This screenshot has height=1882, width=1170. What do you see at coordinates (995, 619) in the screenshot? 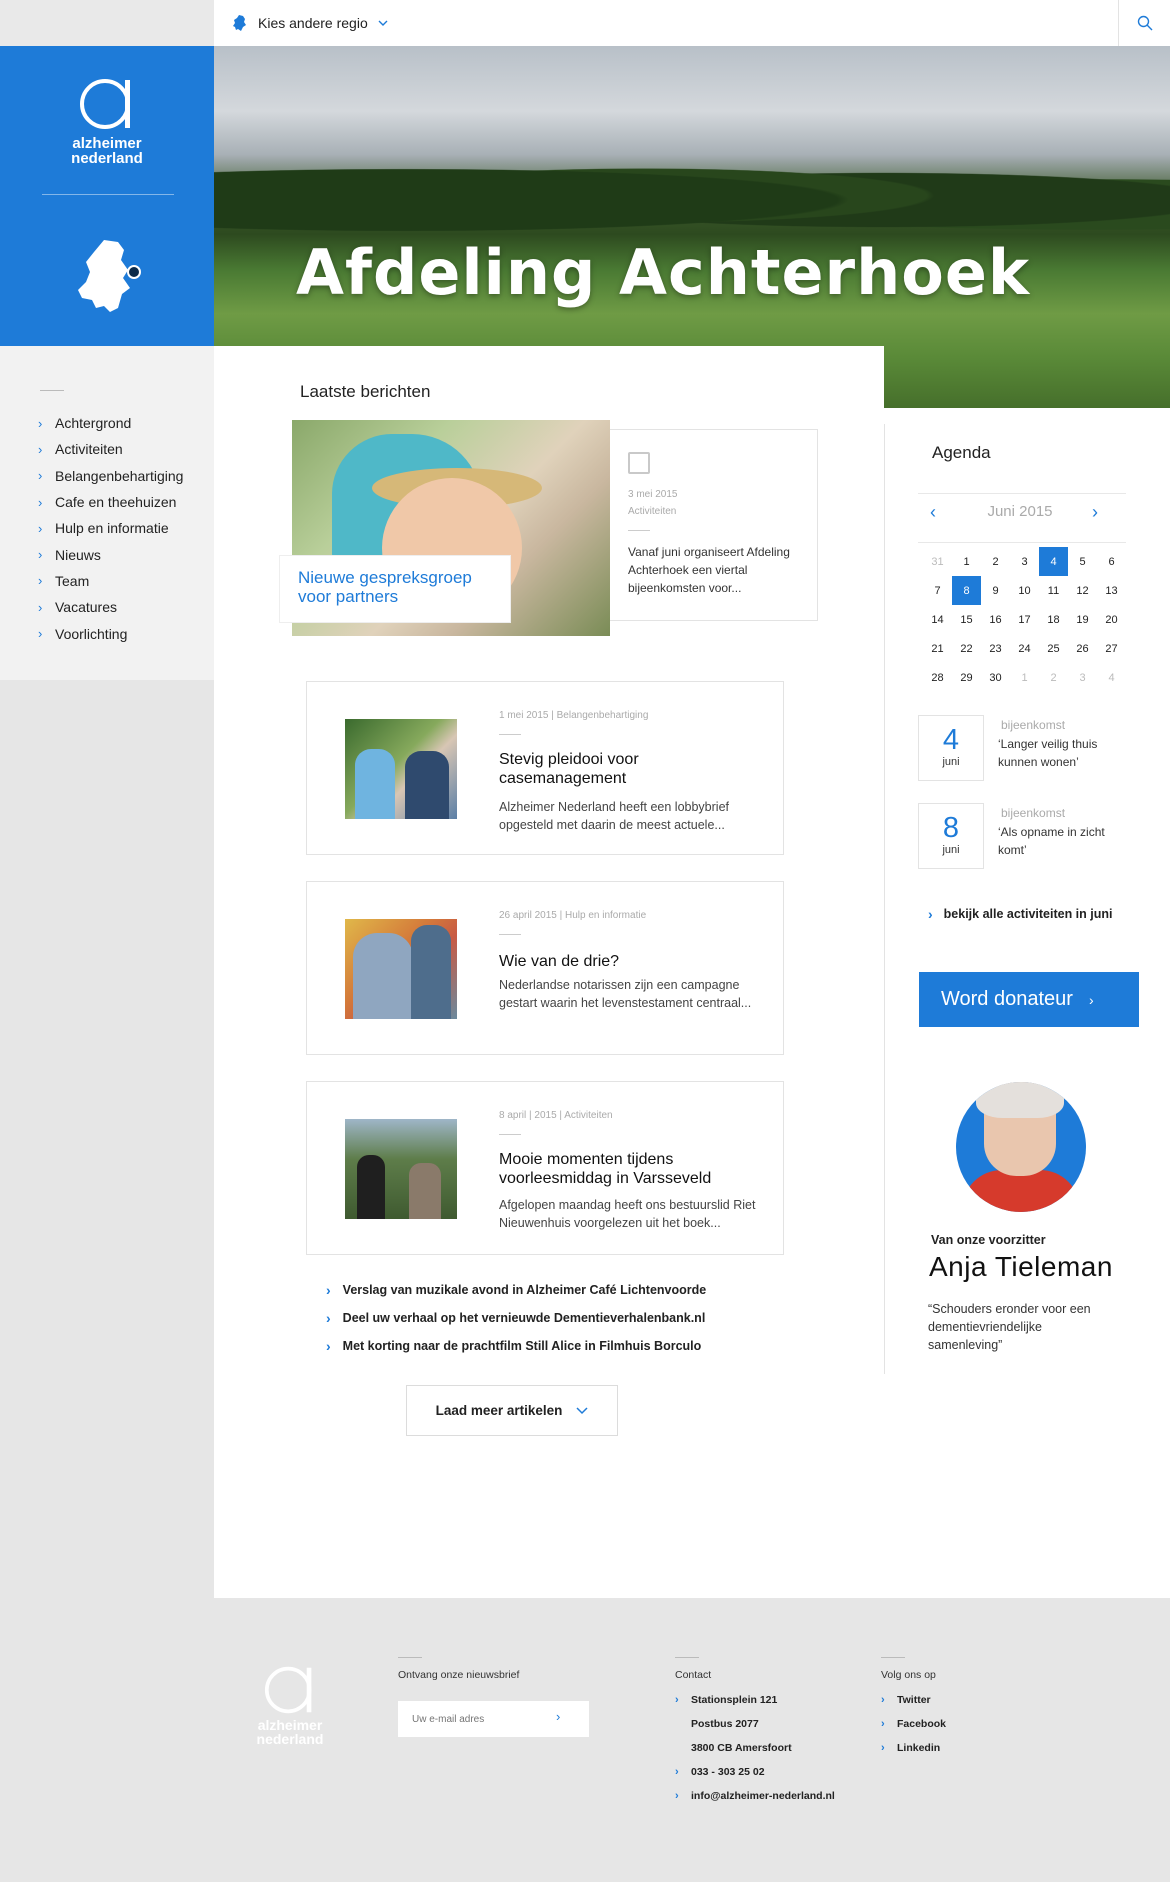
I see `calendar-day: 16` at bounding box center [995, 619].